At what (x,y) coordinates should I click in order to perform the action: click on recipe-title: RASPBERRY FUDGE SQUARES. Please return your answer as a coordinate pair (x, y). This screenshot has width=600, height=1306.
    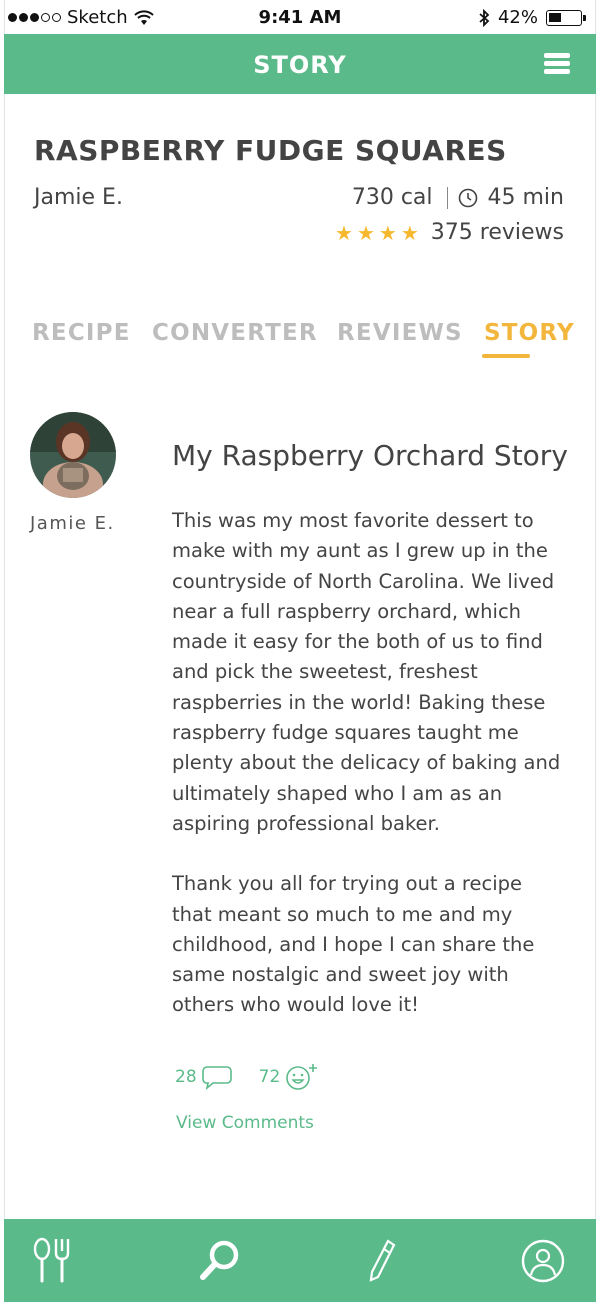
    Looking at the image, I should click on (270, 150).